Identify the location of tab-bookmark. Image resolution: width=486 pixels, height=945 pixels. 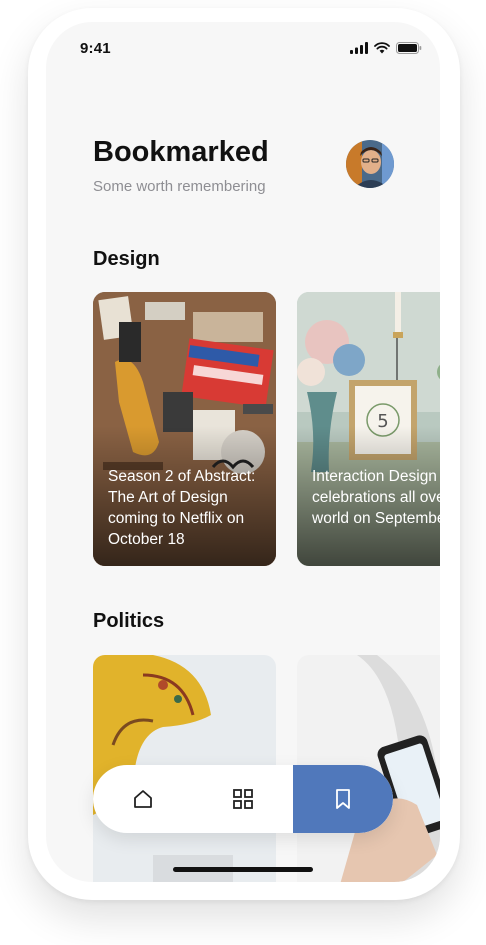
(343, 799).